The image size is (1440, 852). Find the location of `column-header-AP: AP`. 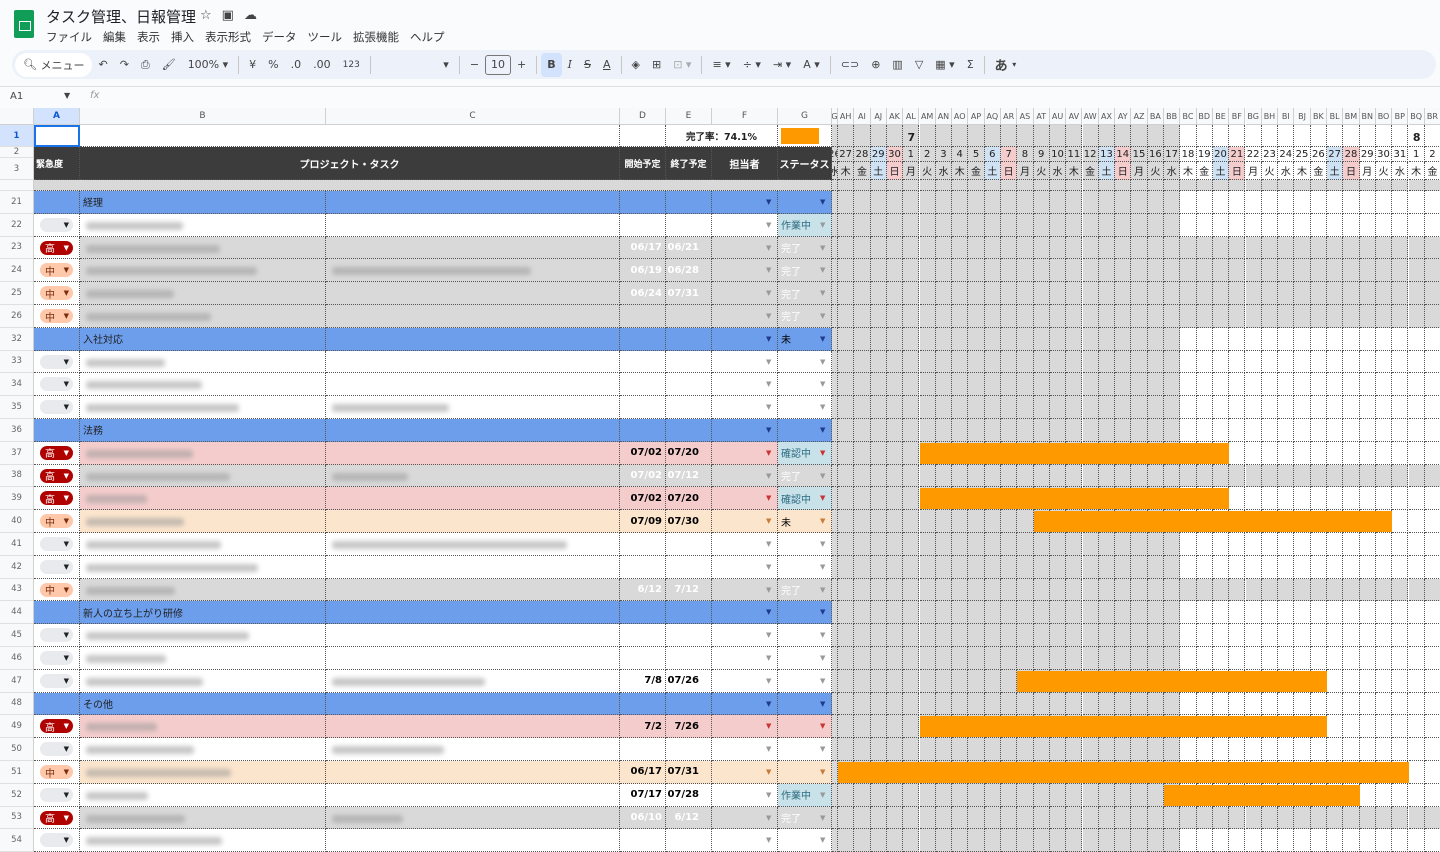

column-header-AP: AP is located at coordinates (976, 116).